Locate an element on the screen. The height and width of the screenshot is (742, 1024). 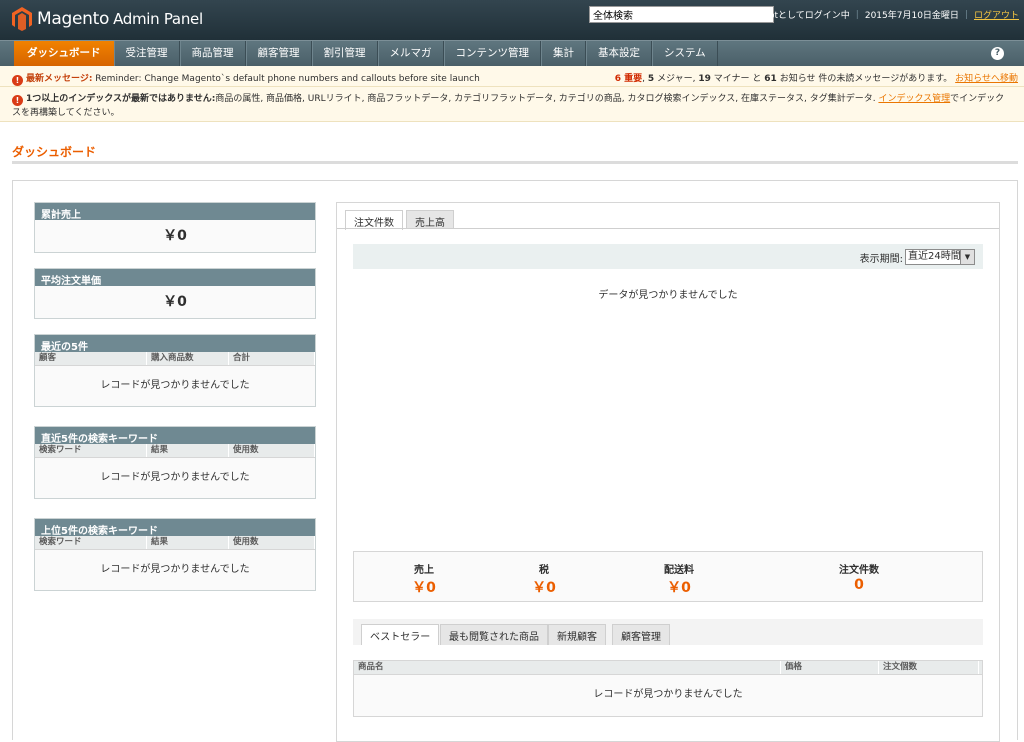
chart-tabs: 注文件数 売上高 is located at coordinates (399, 220).